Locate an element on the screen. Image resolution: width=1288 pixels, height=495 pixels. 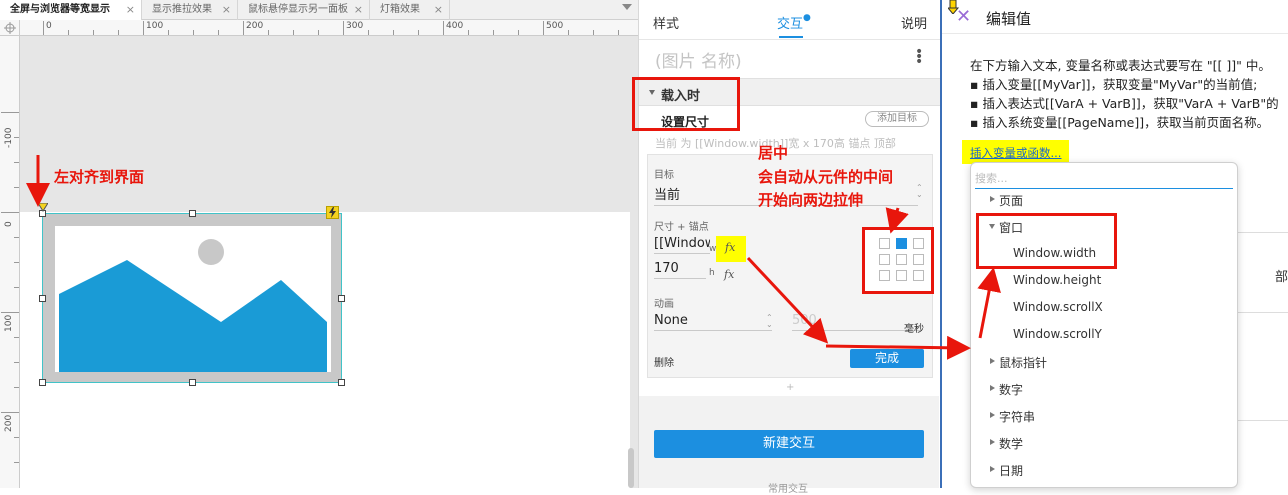
tree-item-number: 数字 is located at coordinates (1011, 389).